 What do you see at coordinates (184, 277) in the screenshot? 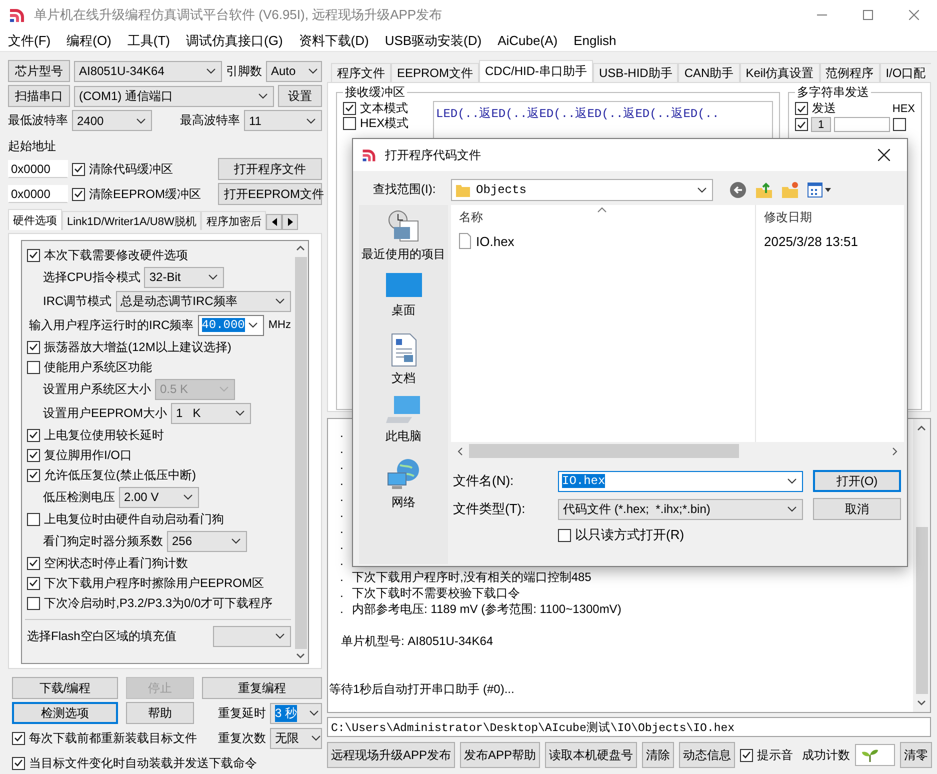
I see `dropdown: 32-Bit` at bounding box center [184, 277].